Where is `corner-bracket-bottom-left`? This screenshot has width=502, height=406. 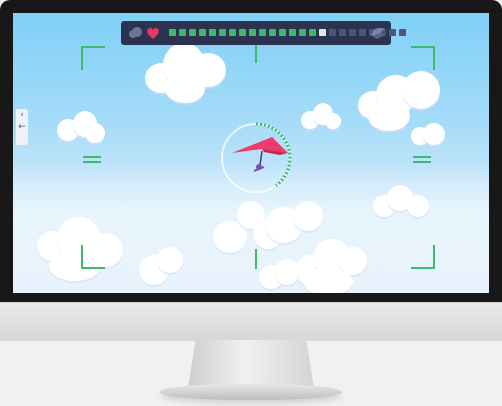 corner-bracket-bottom-left is located at coordinates (93, 257).